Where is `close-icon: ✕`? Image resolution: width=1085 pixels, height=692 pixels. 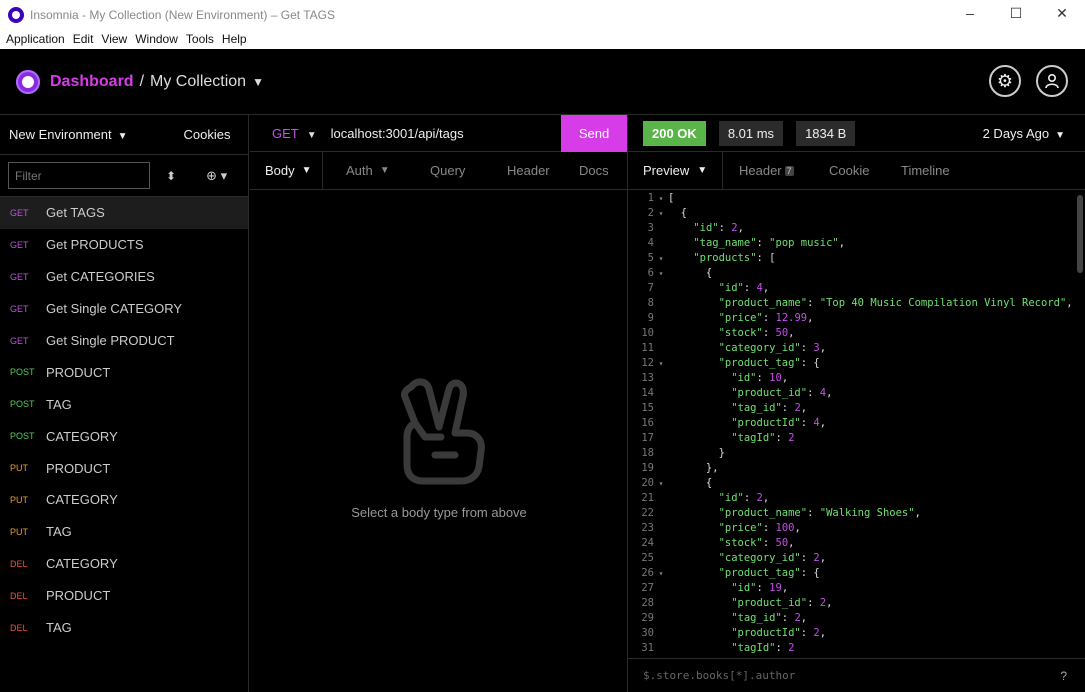
close-icon: ✕ is located at coordinates (1062, 14).